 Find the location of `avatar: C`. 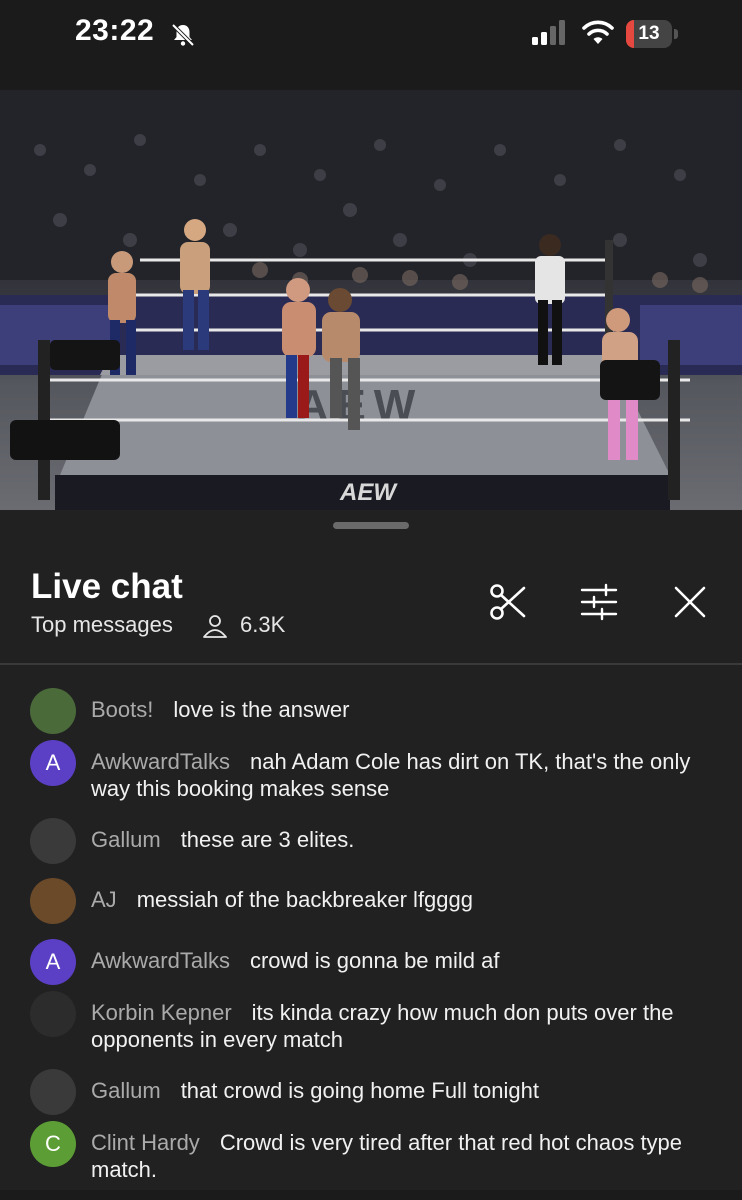

avatar: C is located at coordinates (53, 1144).